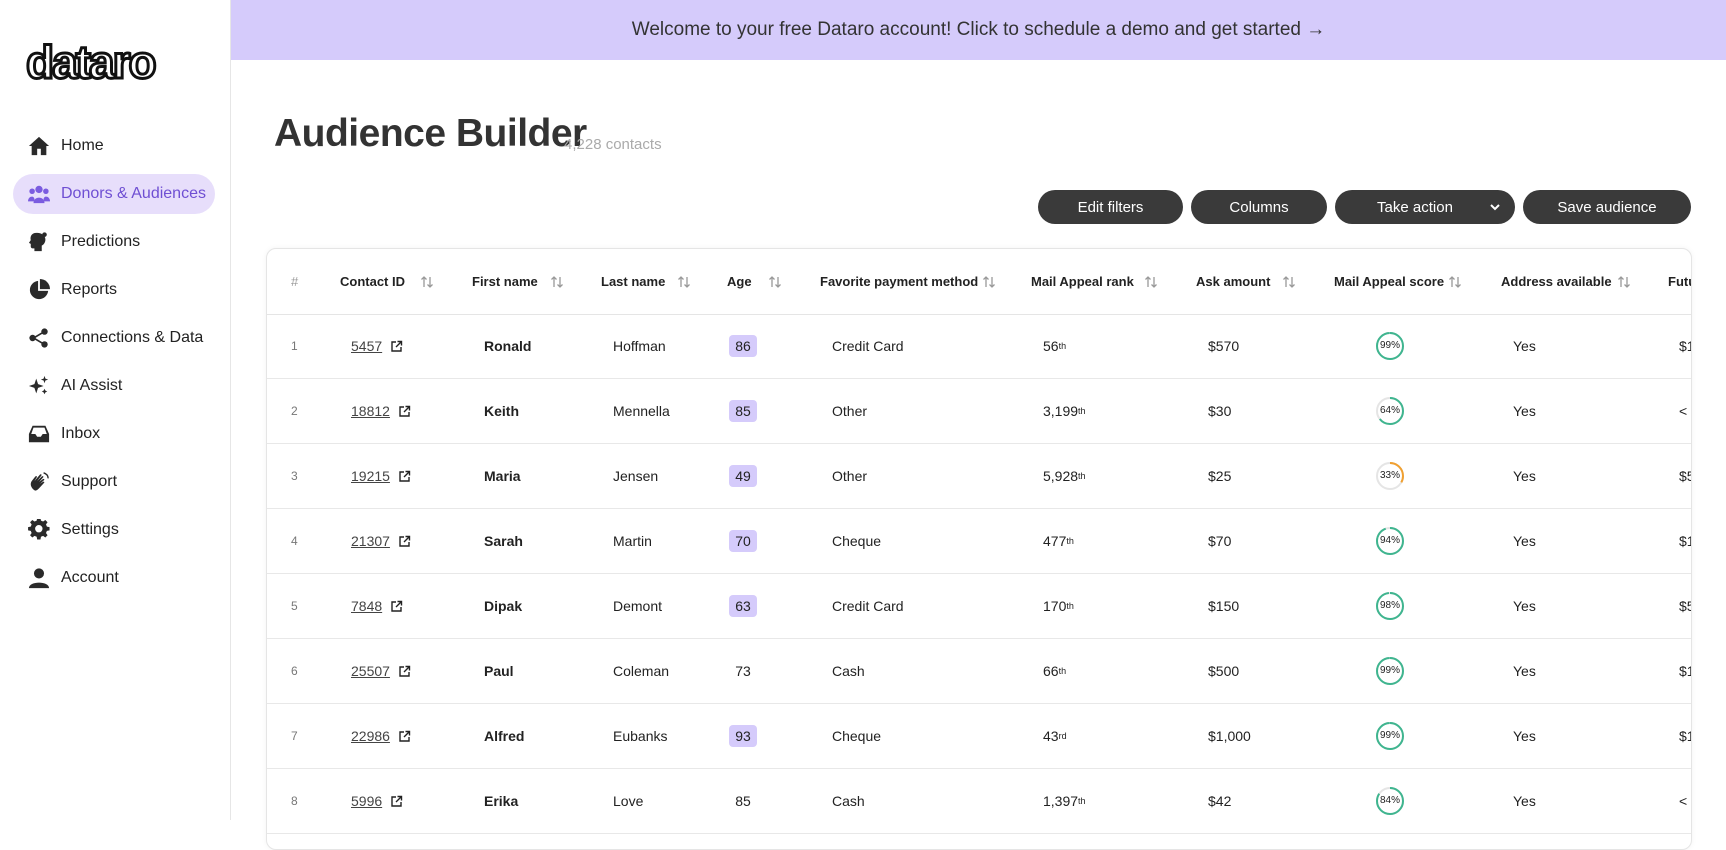  What do you see at coordinates (1064, 476) in the screenshot?
I see `mail-appeal-rank-cell: 5,928 th` at bounding box center [1064, 476].